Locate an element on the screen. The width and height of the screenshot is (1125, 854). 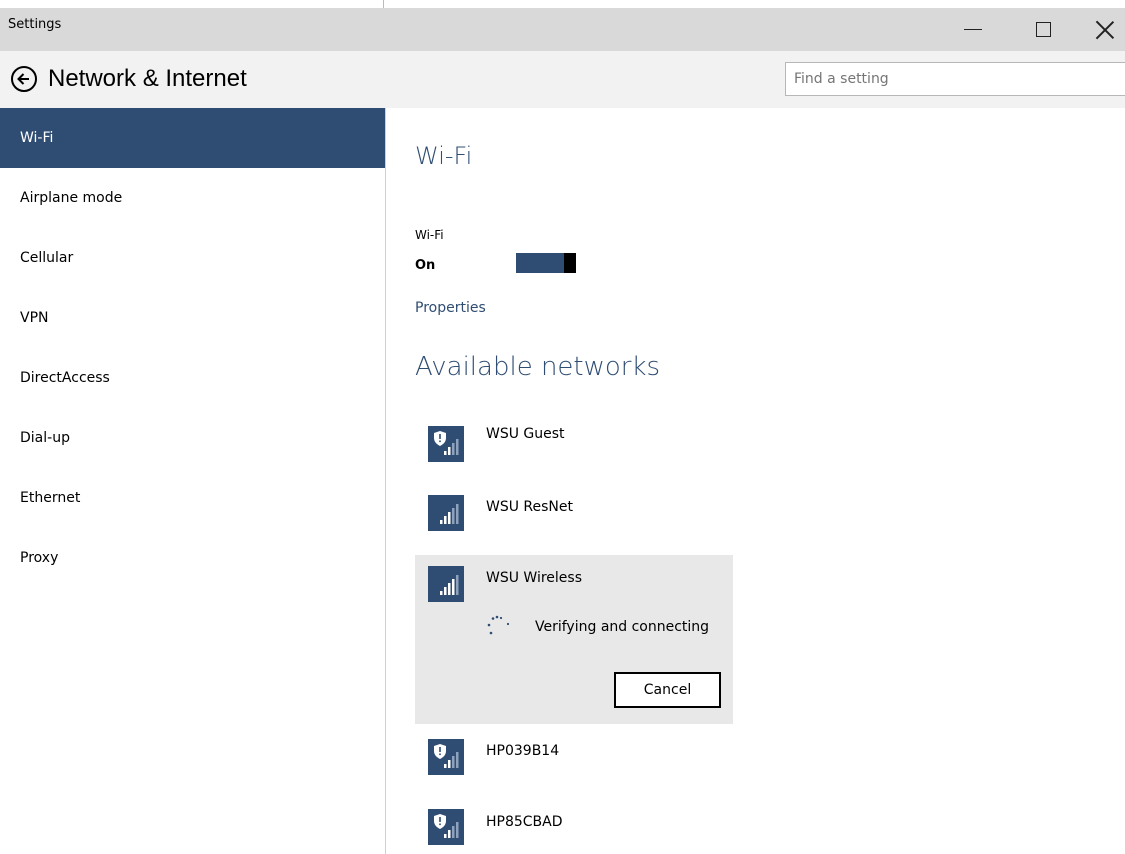
network-item-wsu-resnet: WSU ResNet is located at coordinates (574, 515).